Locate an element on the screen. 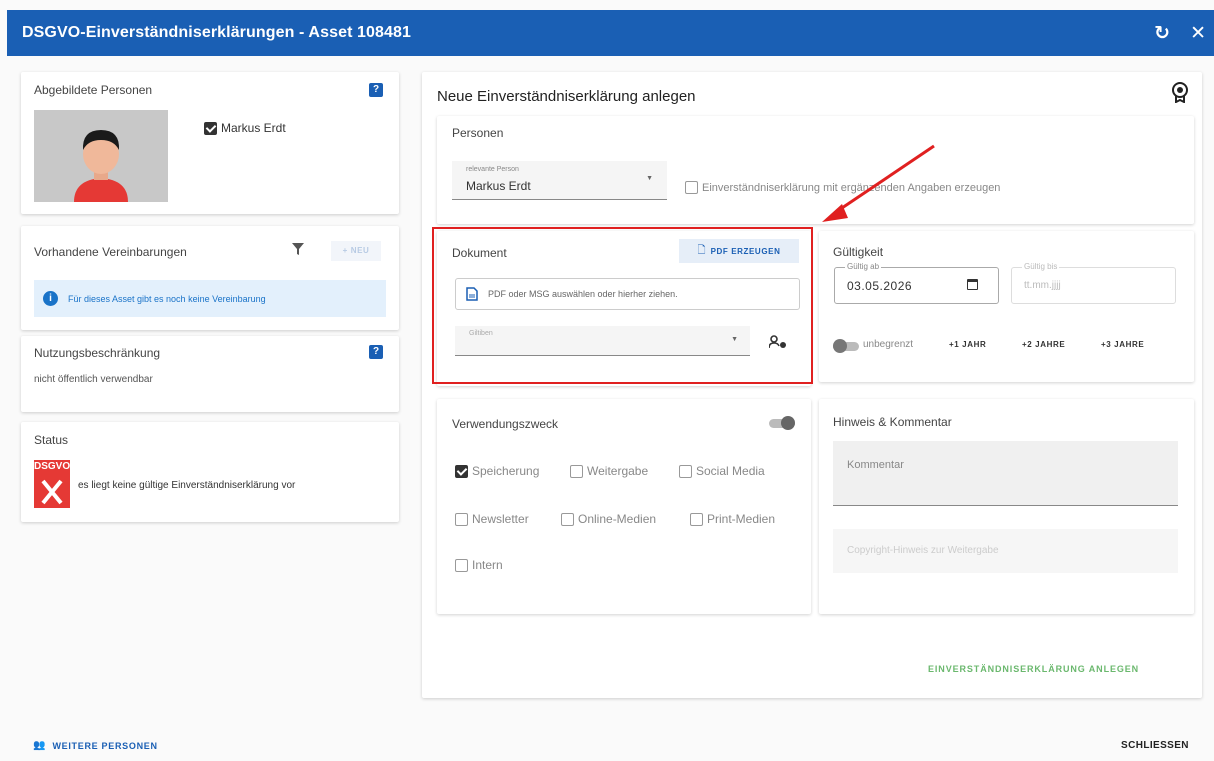 The width and height of the screenshot is (1214, 761). comment-field: Kommentar is located at coordinates (1005, 473).